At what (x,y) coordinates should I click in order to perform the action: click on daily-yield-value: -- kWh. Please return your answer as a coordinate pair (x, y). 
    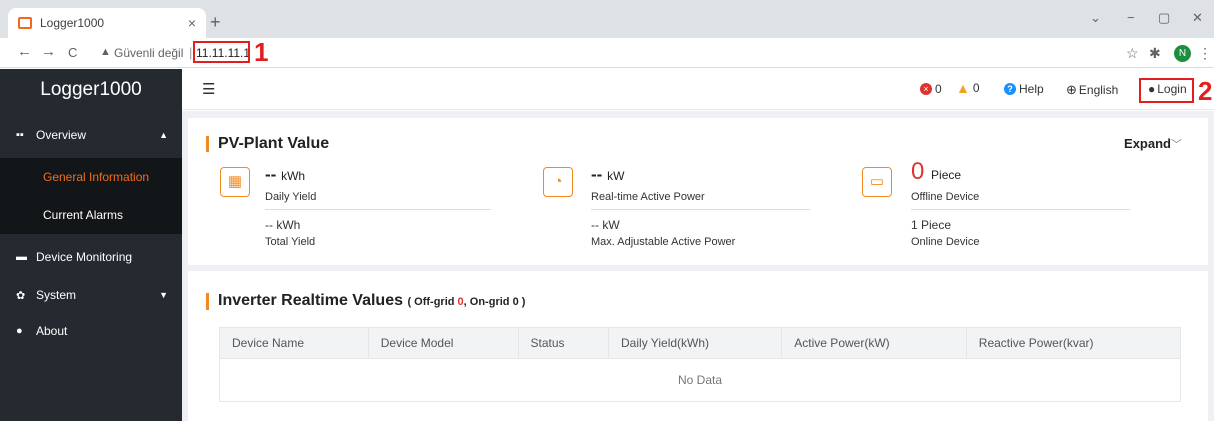
    Looking at the image, I should click on (285, 175).